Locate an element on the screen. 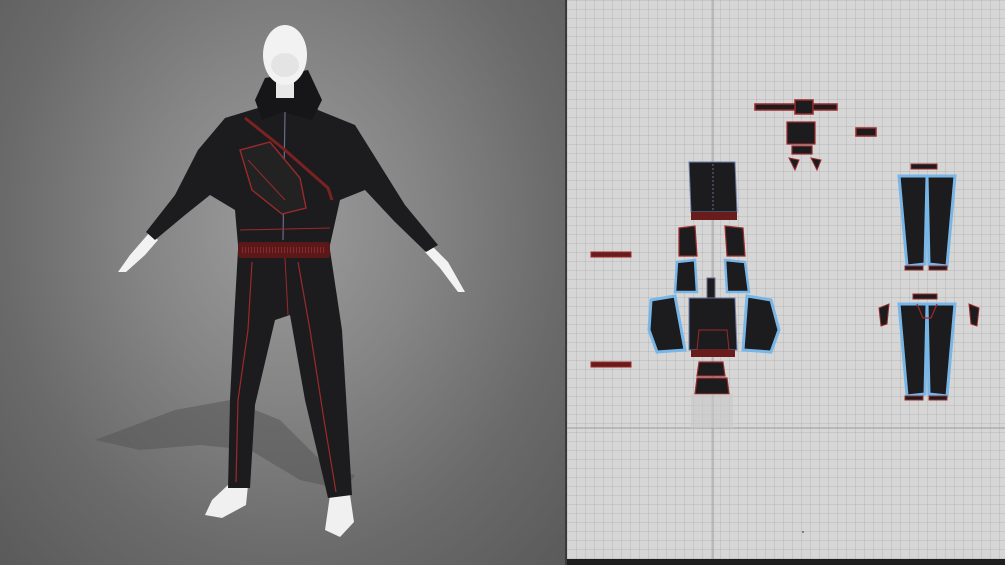 The image size is (1005, 565). pants-front-hem-right is located at coordinates (938, 398).